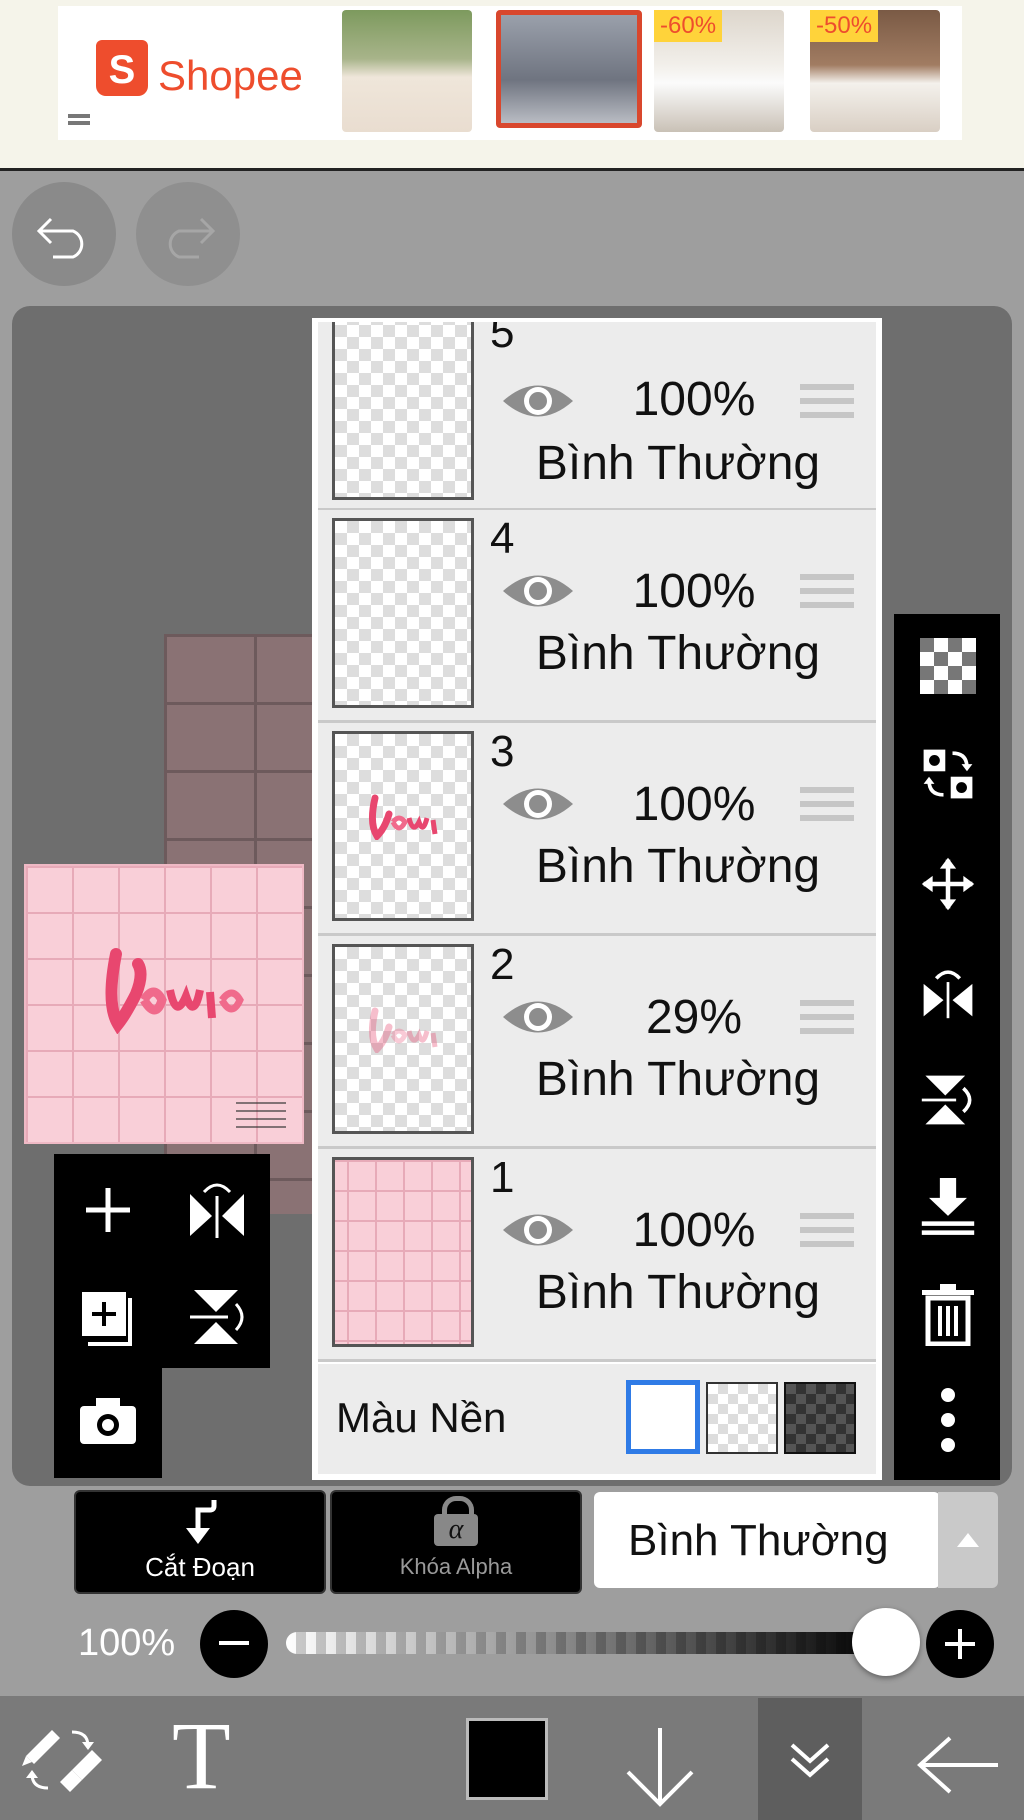 This screenshot has width=1024, height=1820. I want to click on caret-up-icon, so click(968, 1540).